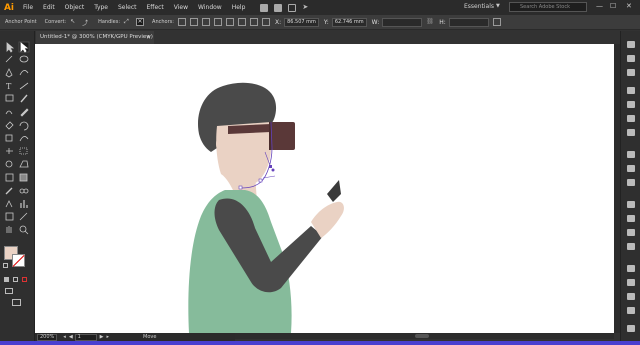 The height and width of the screenshot is (345, 640). I want to click on convert-smooth-icon: ⤴, so click(86, 22).